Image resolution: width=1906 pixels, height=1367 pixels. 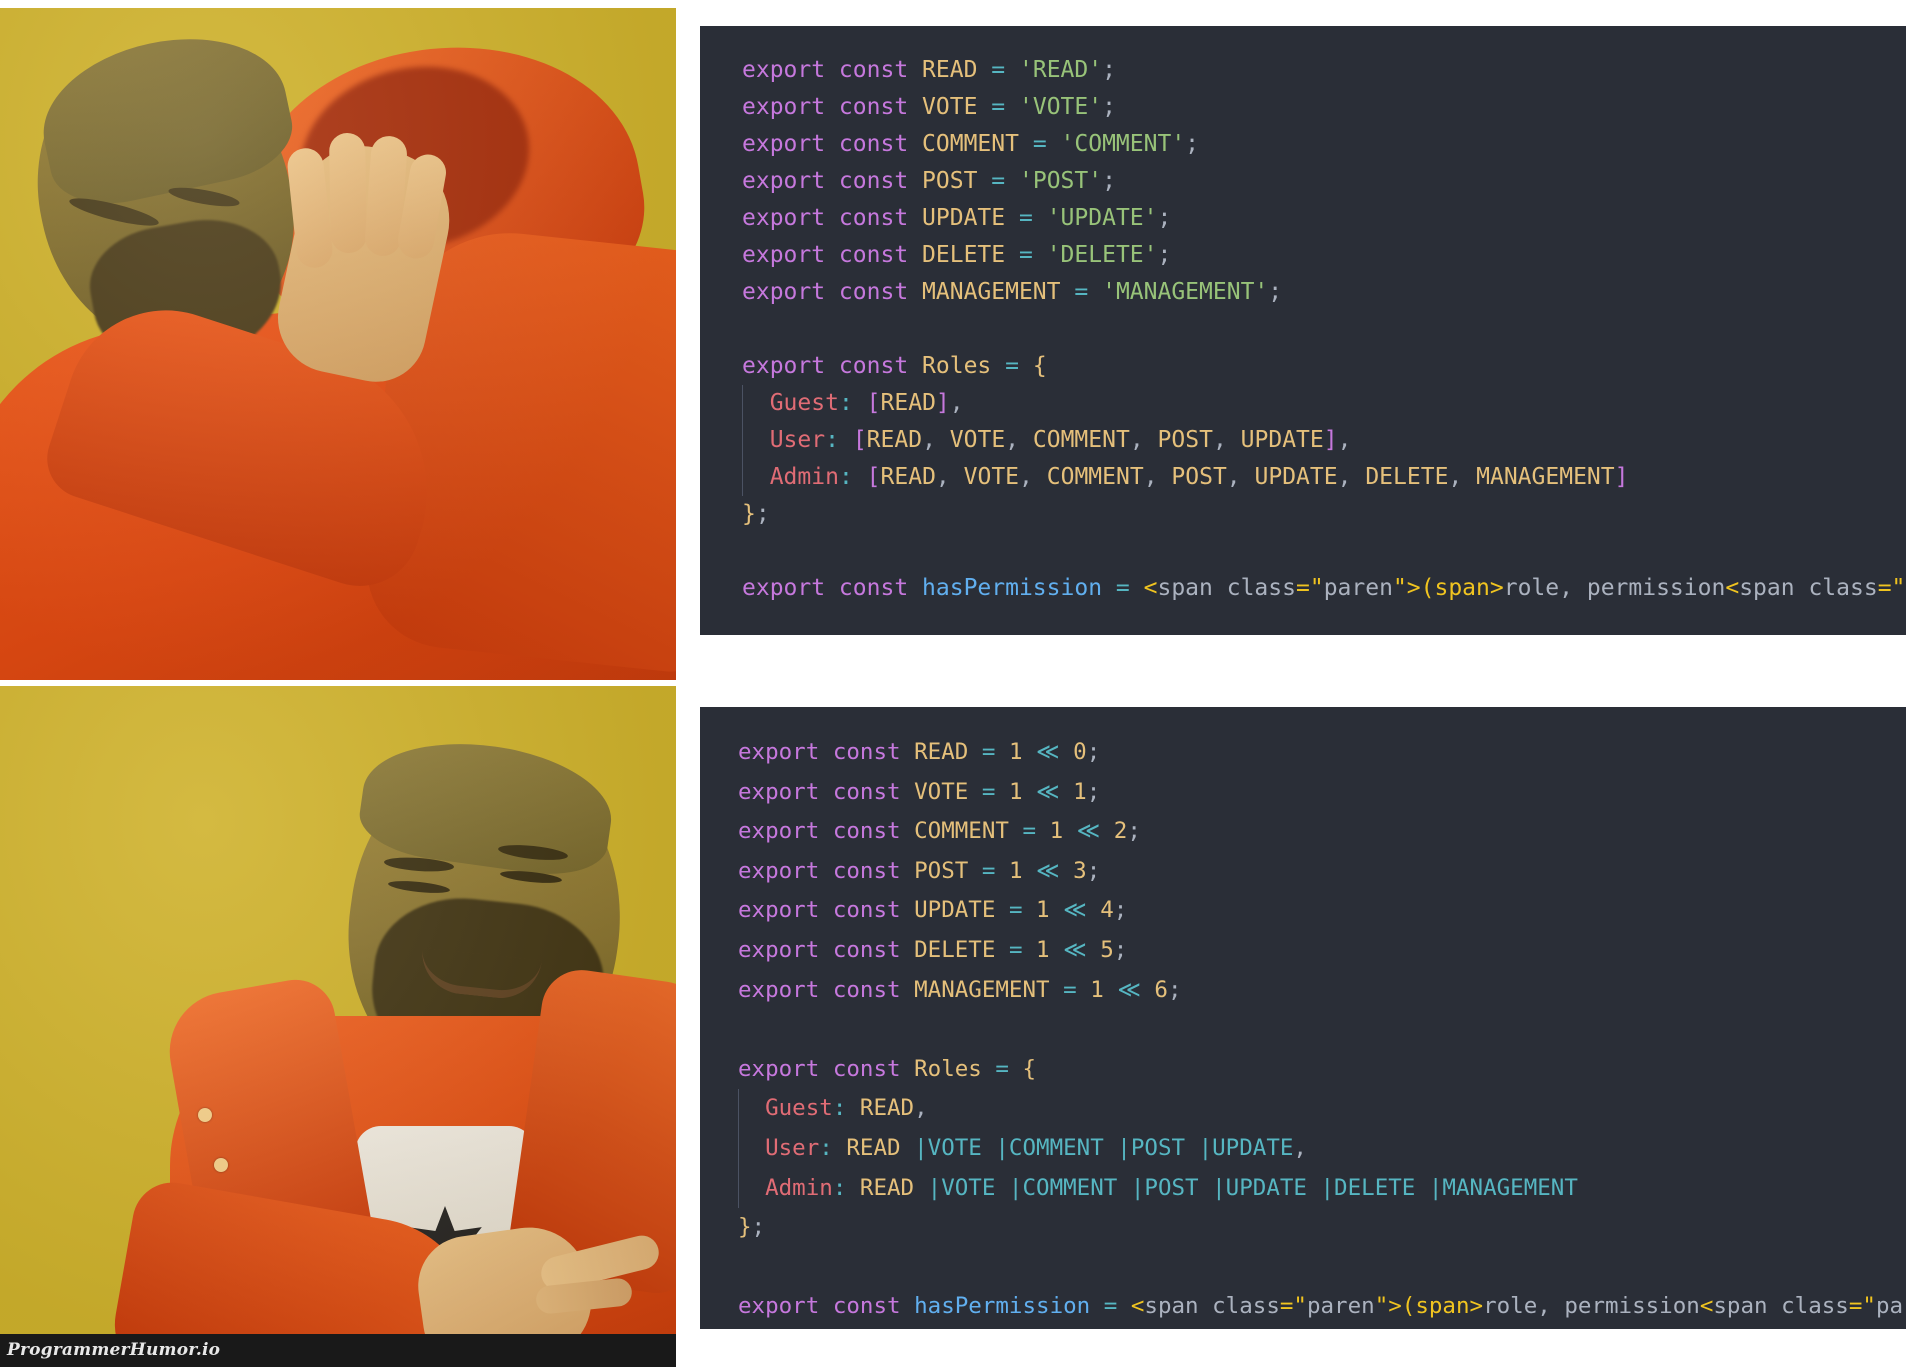 I want to click on close-brace: };, so click(x=756, y=514).